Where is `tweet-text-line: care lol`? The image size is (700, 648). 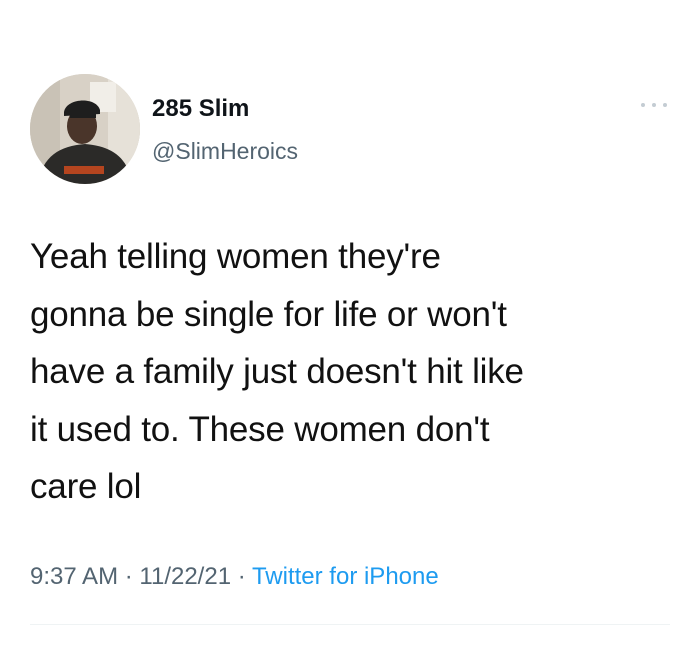 tweet-text-line: care lol is located at coordinates (86, 486).